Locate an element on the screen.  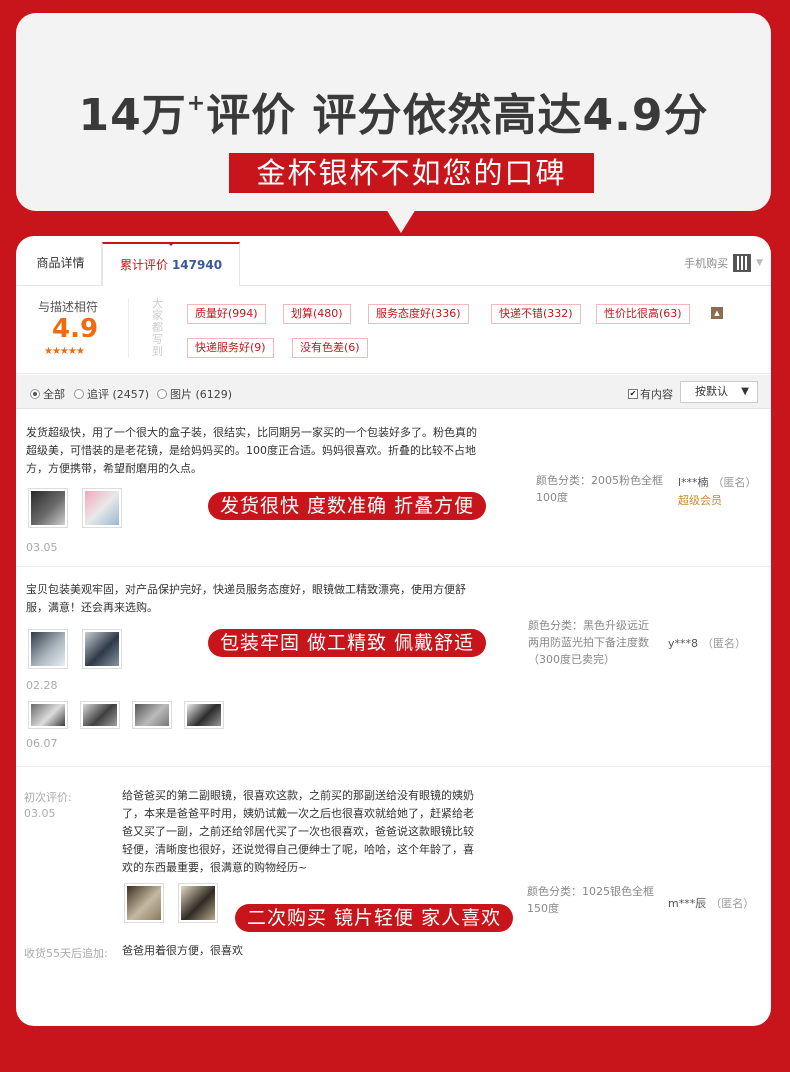
tag-item: 快递服务好(9) is located at coordinates (230, 348).